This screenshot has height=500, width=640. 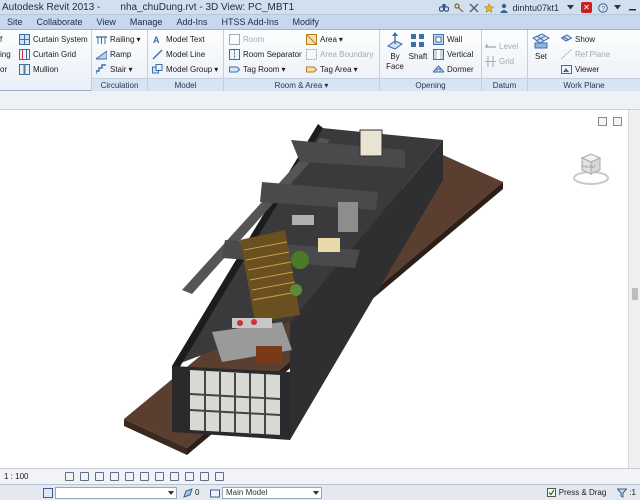 I want to click on by-face-button: By Face, so click(x=395, y=52).